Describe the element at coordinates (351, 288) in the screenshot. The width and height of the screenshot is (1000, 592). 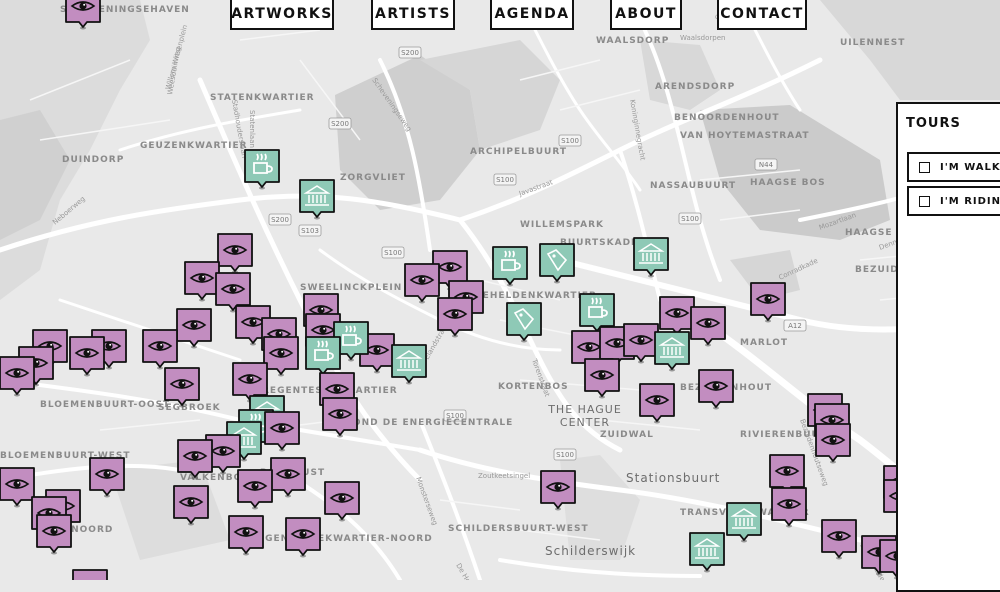
I see `map-label: SWEELINCKPLEIN` at that location.